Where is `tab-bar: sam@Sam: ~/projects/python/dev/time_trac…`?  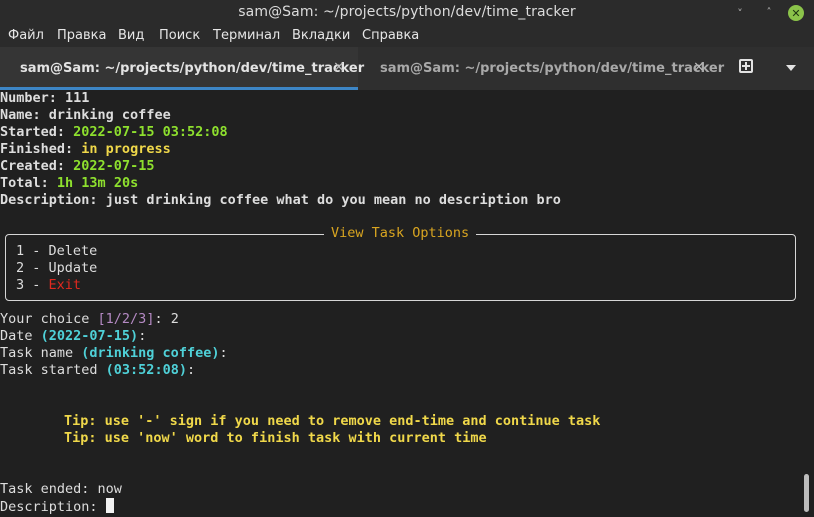
tab-bar: sam@Sam: ~/projects/python/dev/time_trac… is located at coordinates (407, 69).